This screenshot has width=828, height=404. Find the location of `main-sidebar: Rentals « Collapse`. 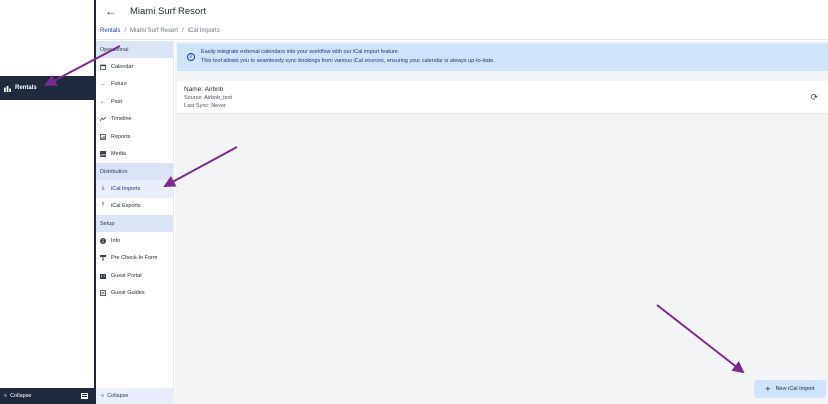

main-sidebar: Rentals « Collapse is located at coordinates (48, 202).